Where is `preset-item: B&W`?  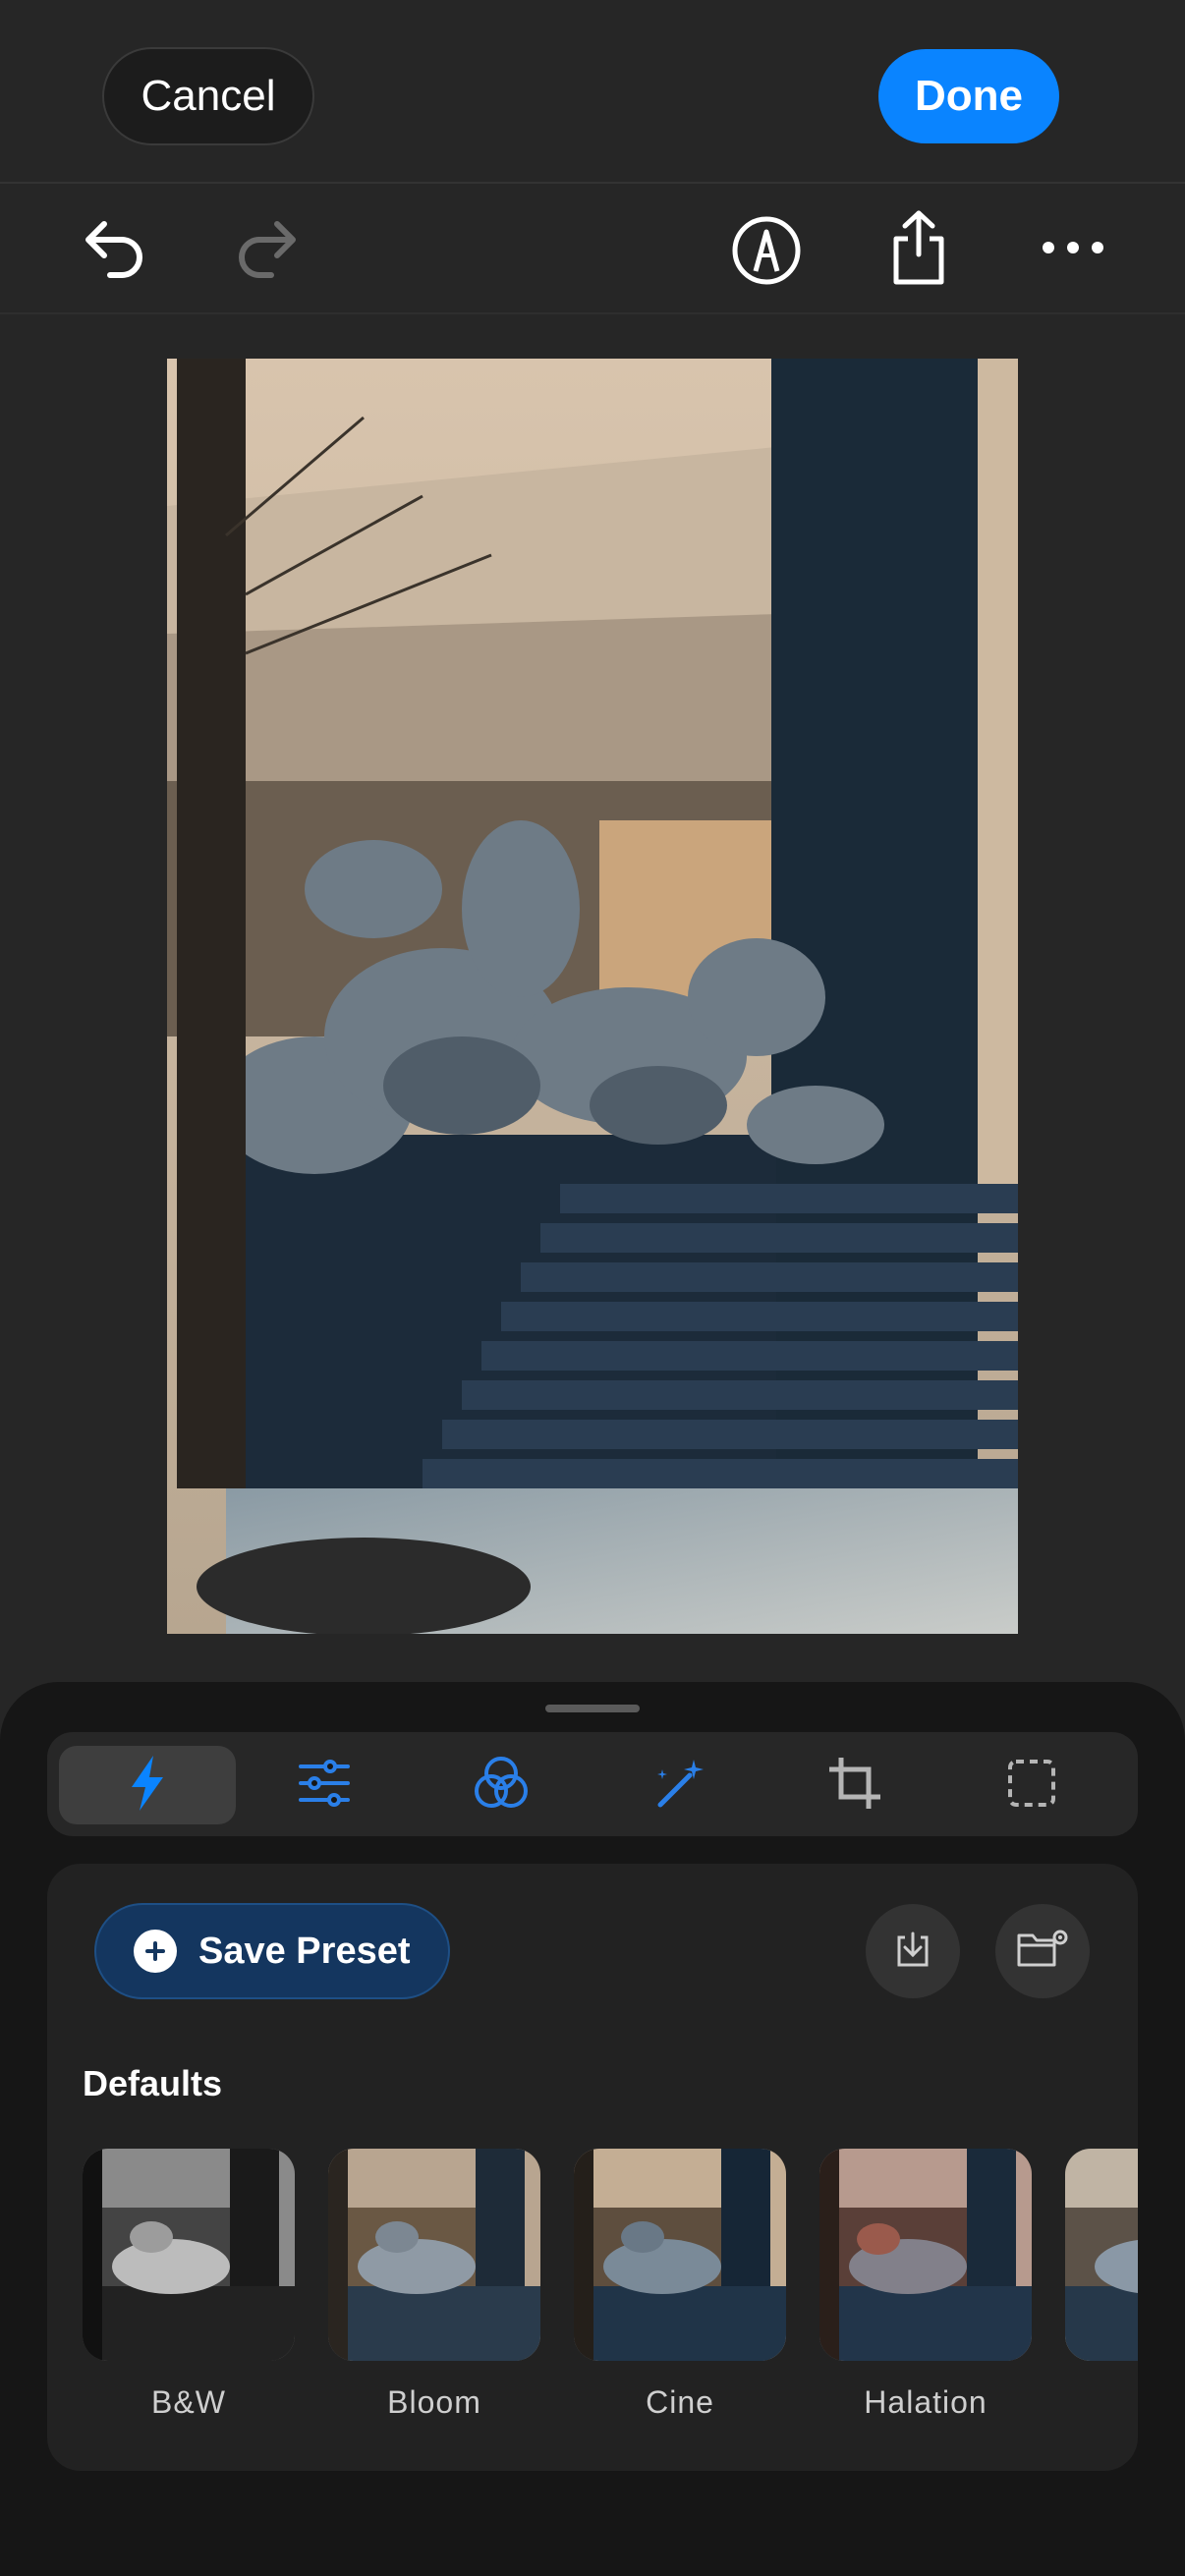 preset-item: B&W is located at coordinates (189, 2284).